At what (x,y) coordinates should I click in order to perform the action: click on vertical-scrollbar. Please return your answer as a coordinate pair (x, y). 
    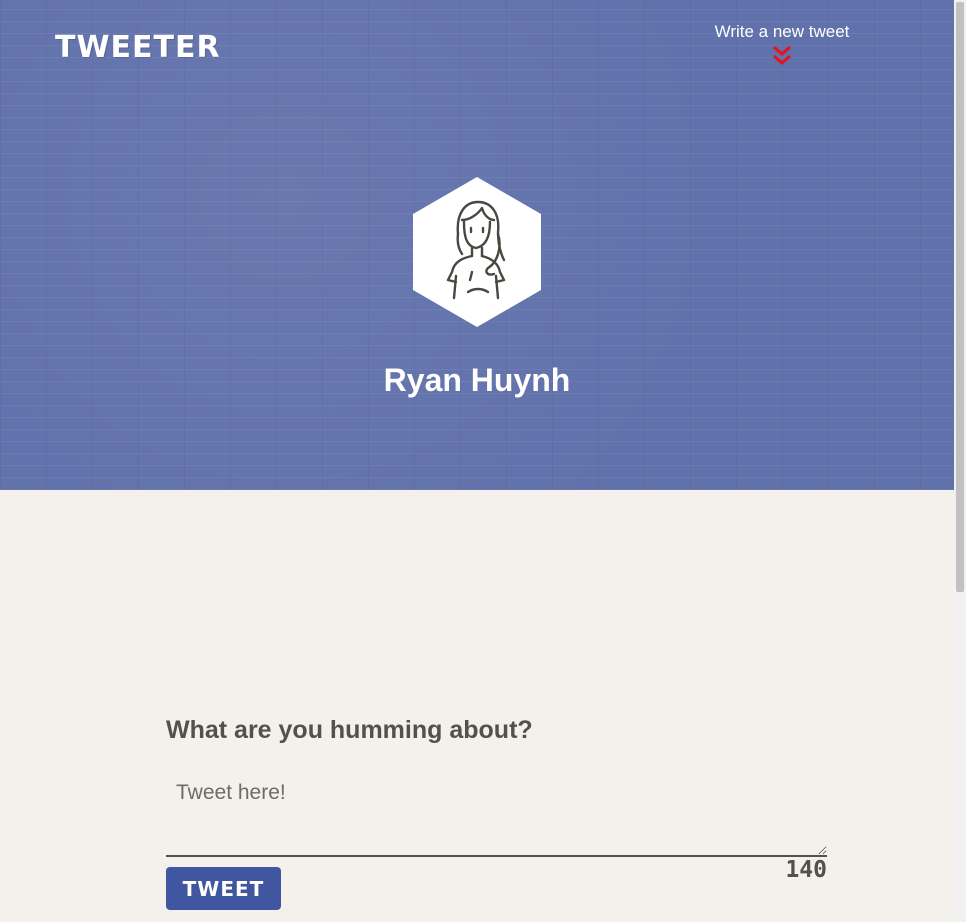
    Looking at the image, I should click on (960, 461).